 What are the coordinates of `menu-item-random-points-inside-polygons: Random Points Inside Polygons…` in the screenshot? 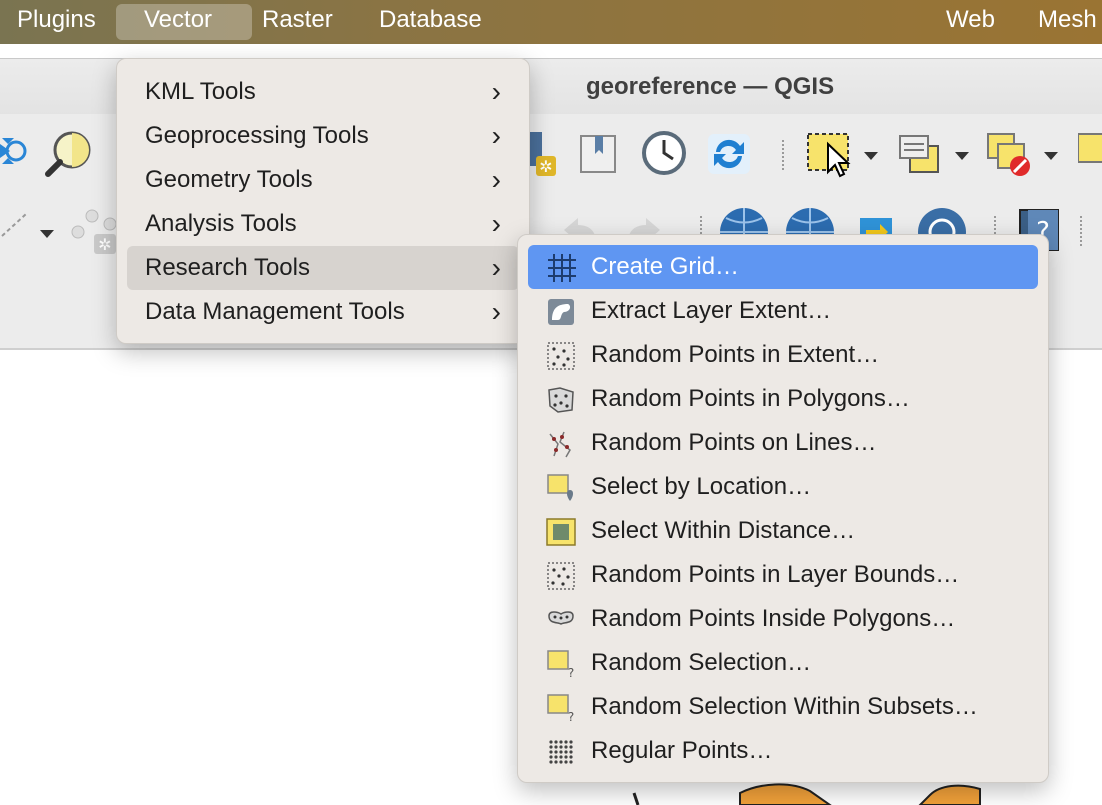 It's located at (783, 619).